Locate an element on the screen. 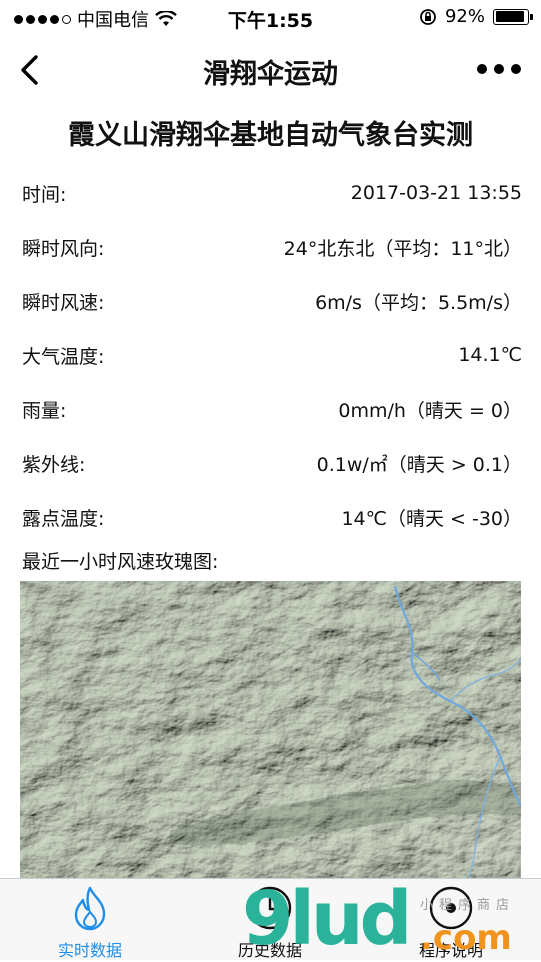  tab-realtime-data: 实时数据 is located at coordinates (90, 920).